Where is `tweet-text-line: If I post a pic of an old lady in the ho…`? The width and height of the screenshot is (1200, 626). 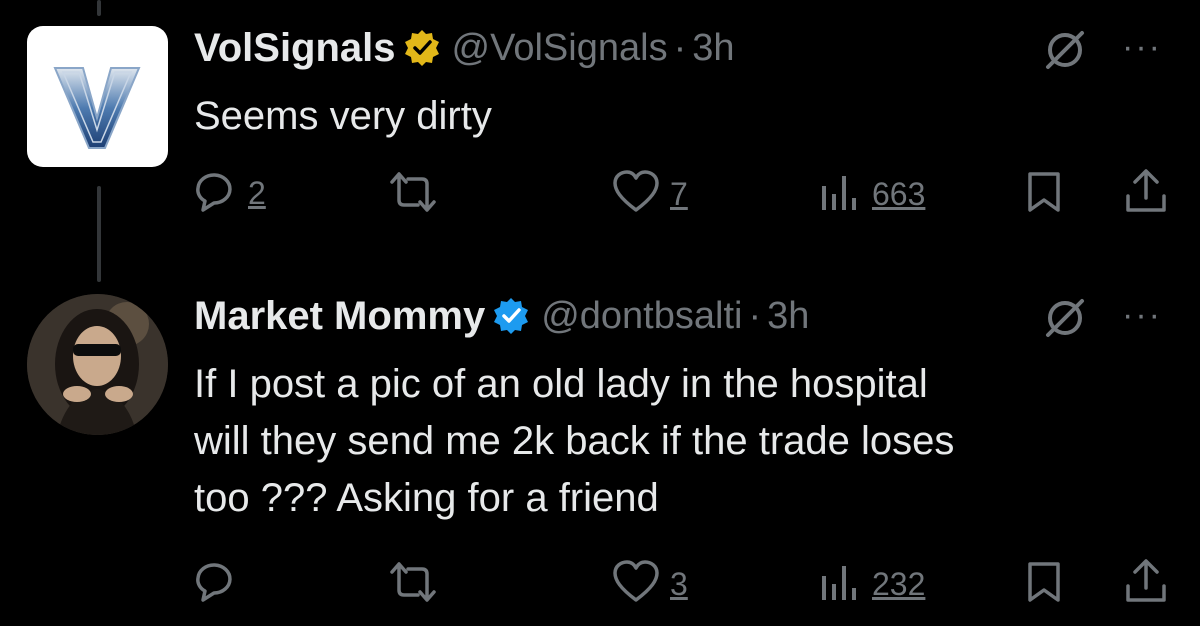 tweet-text-line: If I post a pic of an old lady in the ho… is located at coordinates (561, 384).